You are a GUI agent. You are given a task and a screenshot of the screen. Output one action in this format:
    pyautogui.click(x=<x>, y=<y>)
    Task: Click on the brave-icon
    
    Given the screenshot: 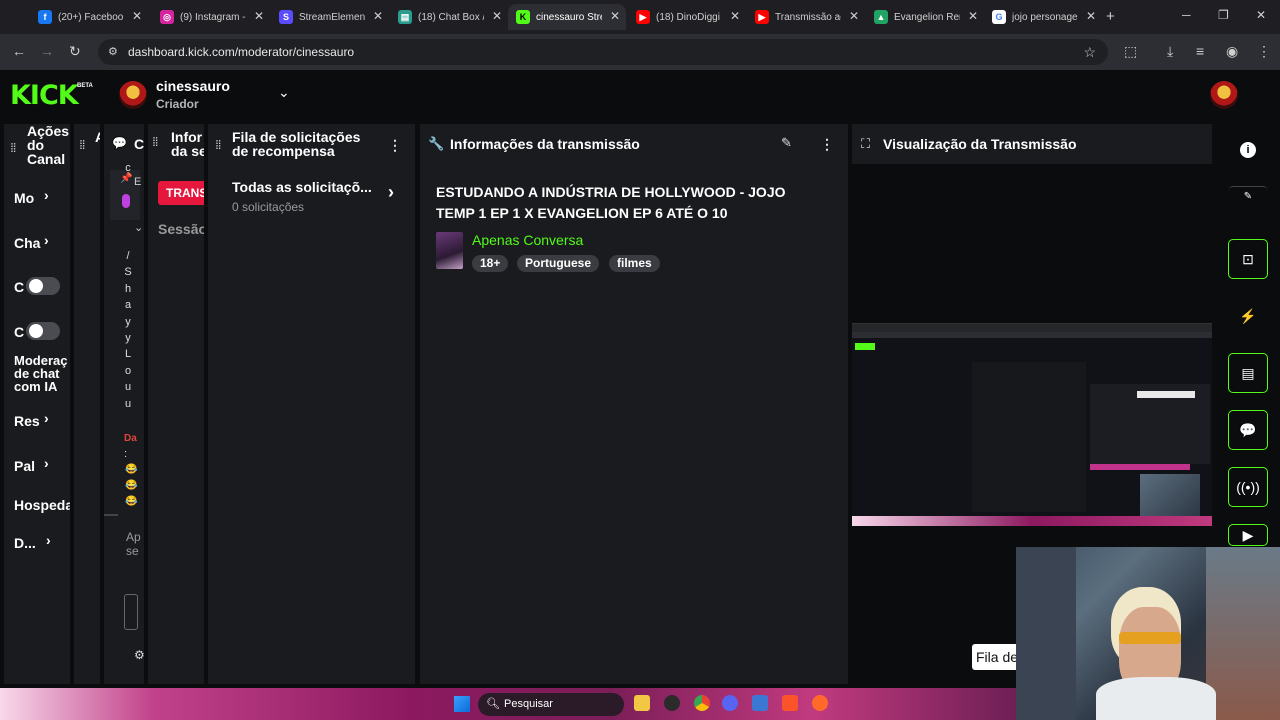 What is the action you would take?
    pyautogui.click(x=790, y=703)
    